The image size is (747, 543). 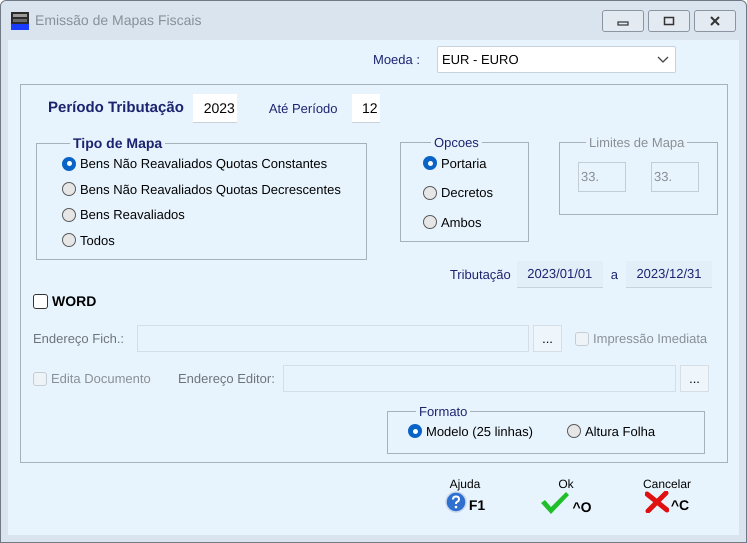 What do you see at coordinates (227, 379) in the screenshot?
I see `field-label: Endereço Editor:` at bounding box center [227, 379].